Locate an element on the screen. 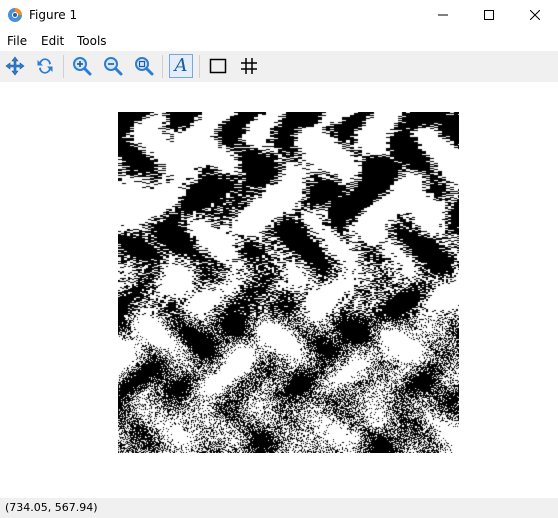 The image size is (558, 518). menu-bar: File Edit Tools is located at coordinates (279, 40).